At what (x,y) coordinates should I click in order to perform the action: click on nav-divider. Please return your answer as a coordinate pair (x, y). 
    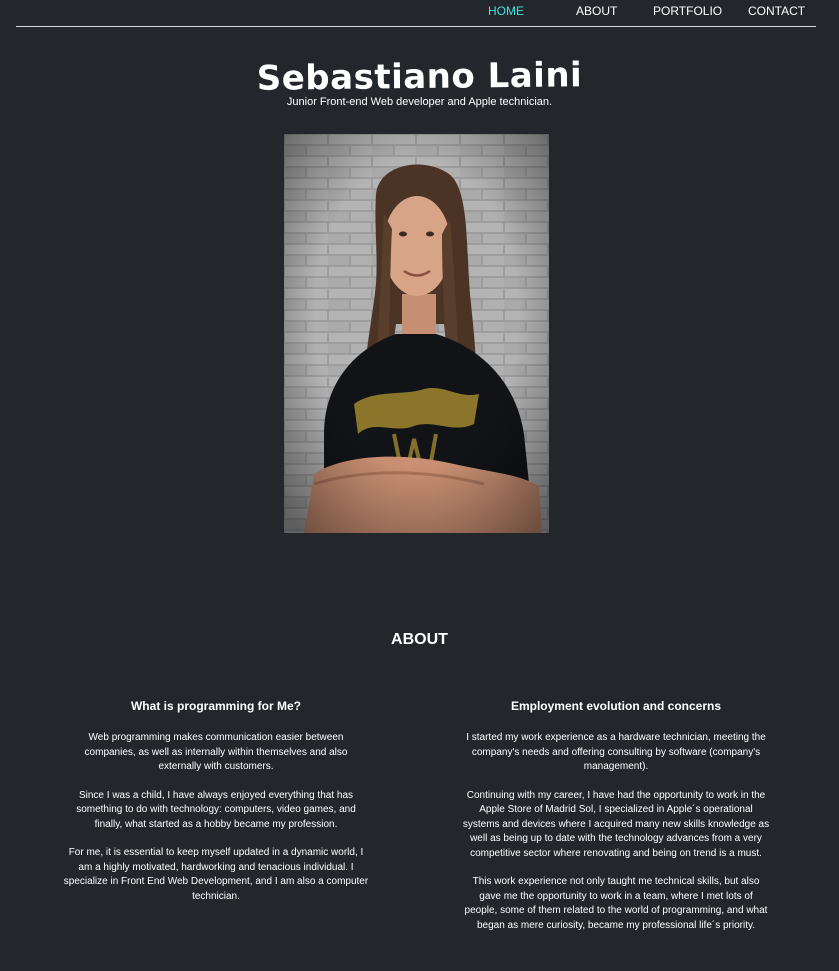
    Looking at the image, I should click on (416, 26).